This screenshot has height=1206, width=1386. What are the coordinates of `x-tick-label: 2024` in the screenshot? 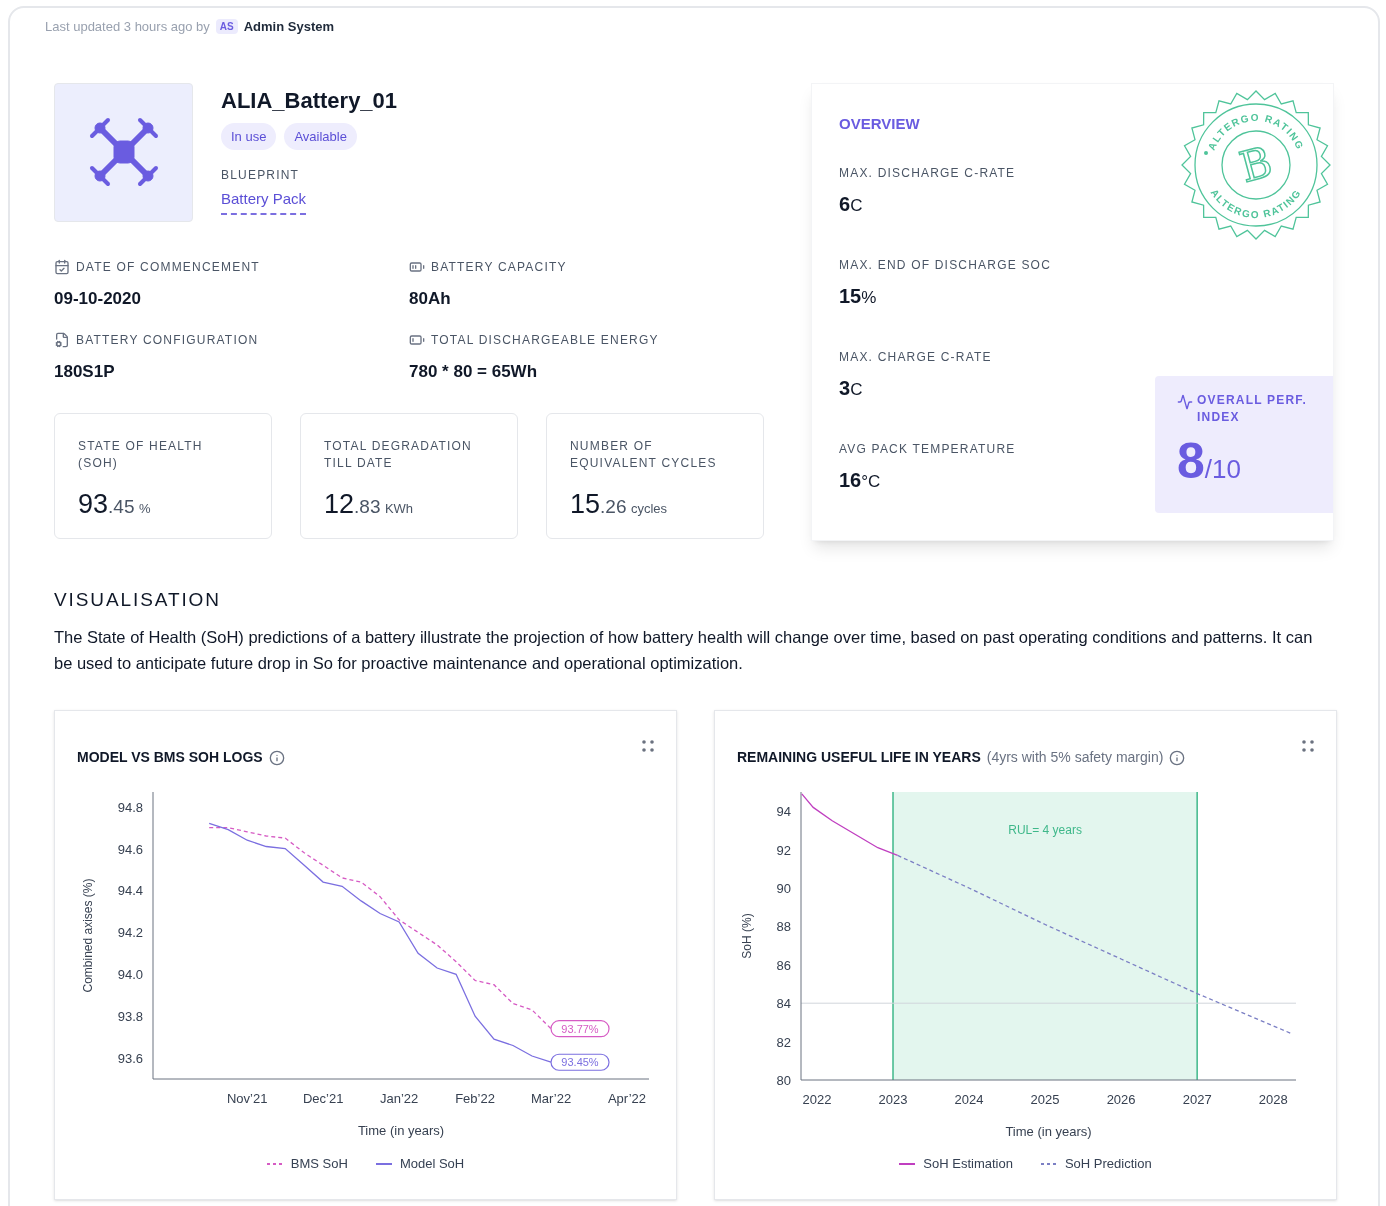 It's located at (968, 1099).